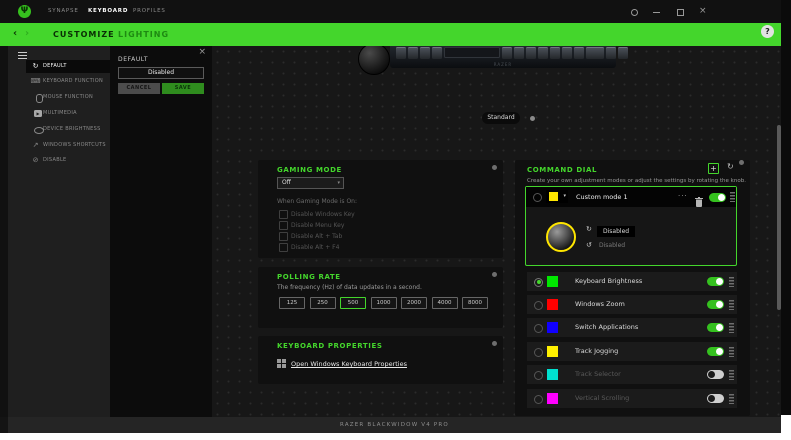 Image resolution: width=791 pixels, height=440 pixels. What do you see at coordinates (139, 88) in the screenshot?
I see `cancel-button: CANCEL` at bounding box center [139, 88].